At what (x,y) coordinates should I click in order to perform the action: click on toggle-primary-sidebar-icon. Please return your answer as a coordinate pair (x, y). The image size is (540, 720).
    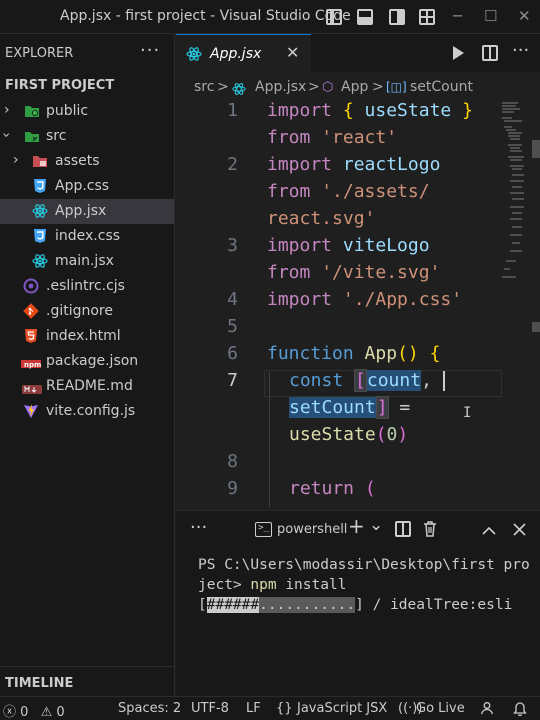
    Looking at the image, I should click on (334, 17).